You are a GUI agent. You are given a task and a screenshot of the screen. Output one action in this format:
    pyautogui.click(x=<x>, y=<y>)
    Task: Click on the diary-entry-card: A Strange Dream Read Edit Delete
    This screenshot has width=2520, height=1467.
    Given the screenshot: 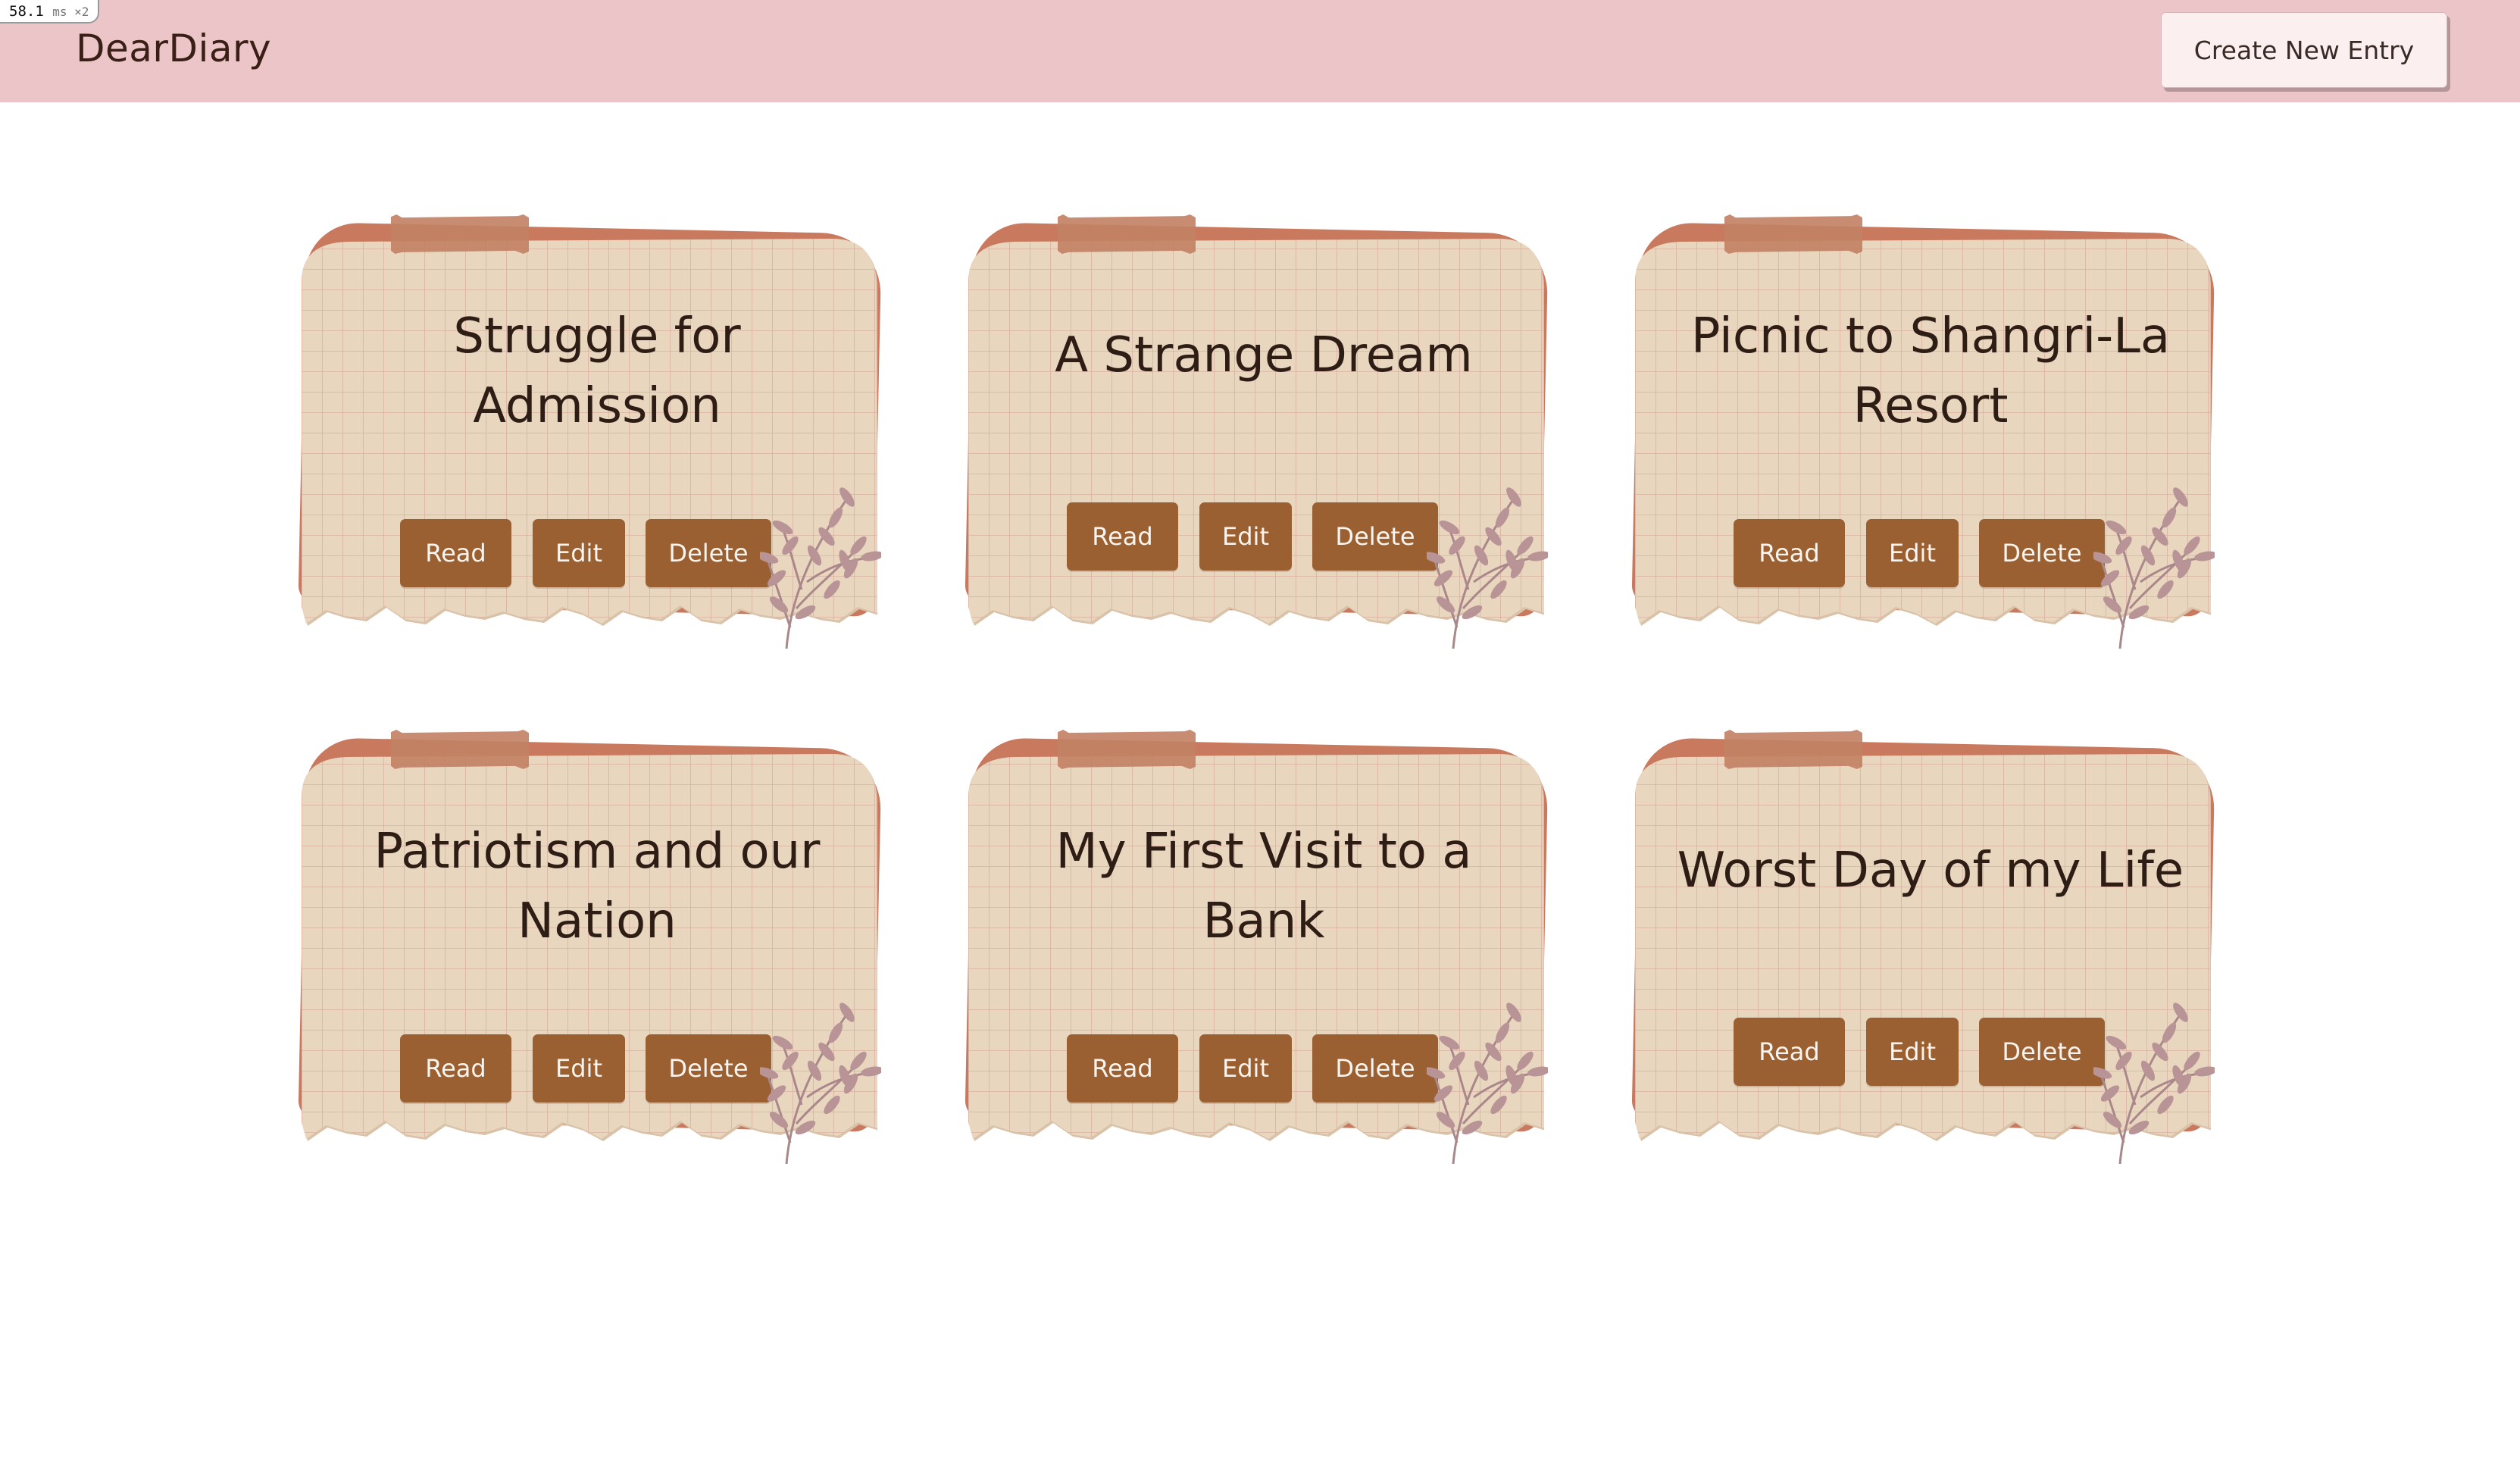 What is the action you would take?
    pyautogui.click(x=1262, y=431)
    